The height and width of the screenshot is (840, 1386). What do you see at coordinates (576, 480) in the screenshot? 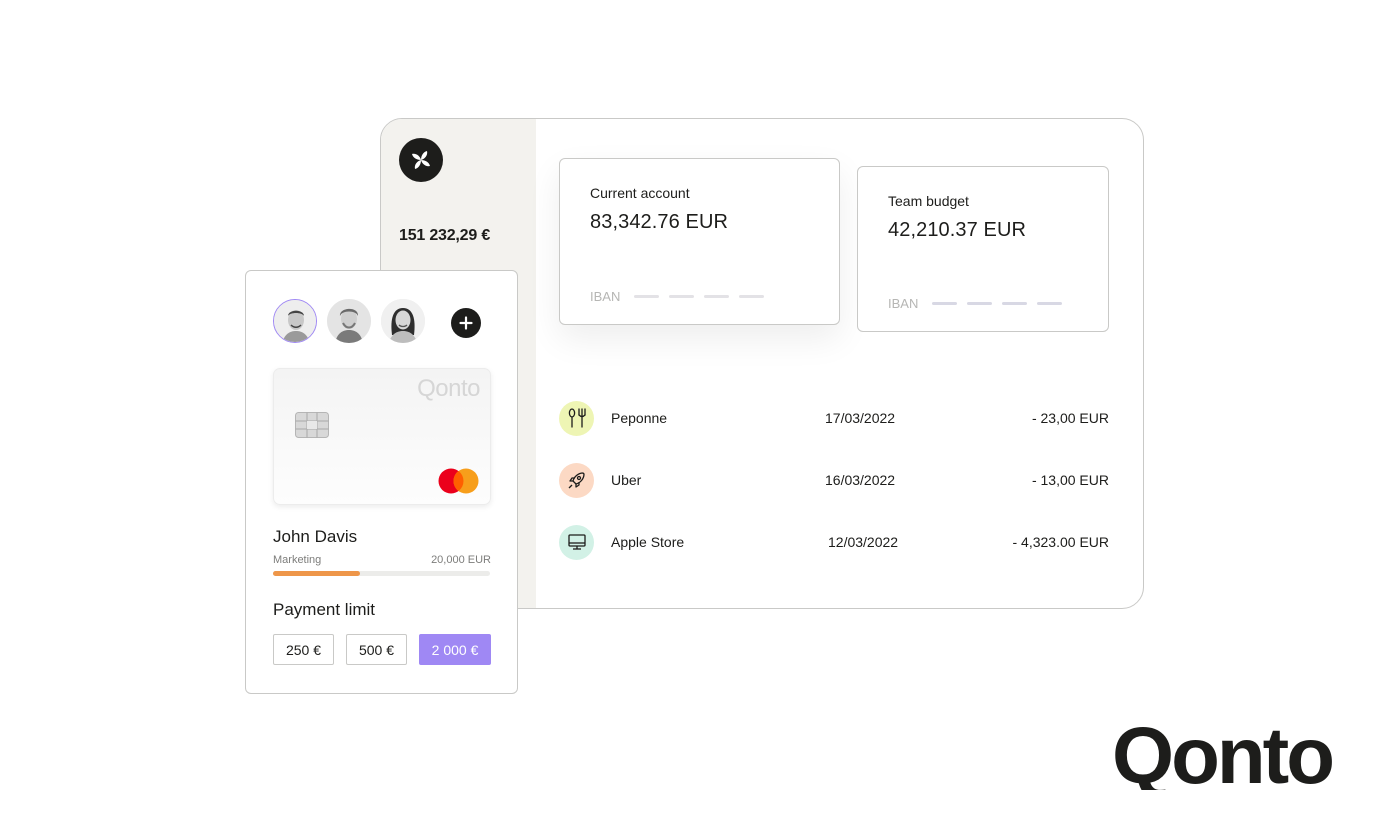
I see `rocket-icon` at bounding box center [576, 480].